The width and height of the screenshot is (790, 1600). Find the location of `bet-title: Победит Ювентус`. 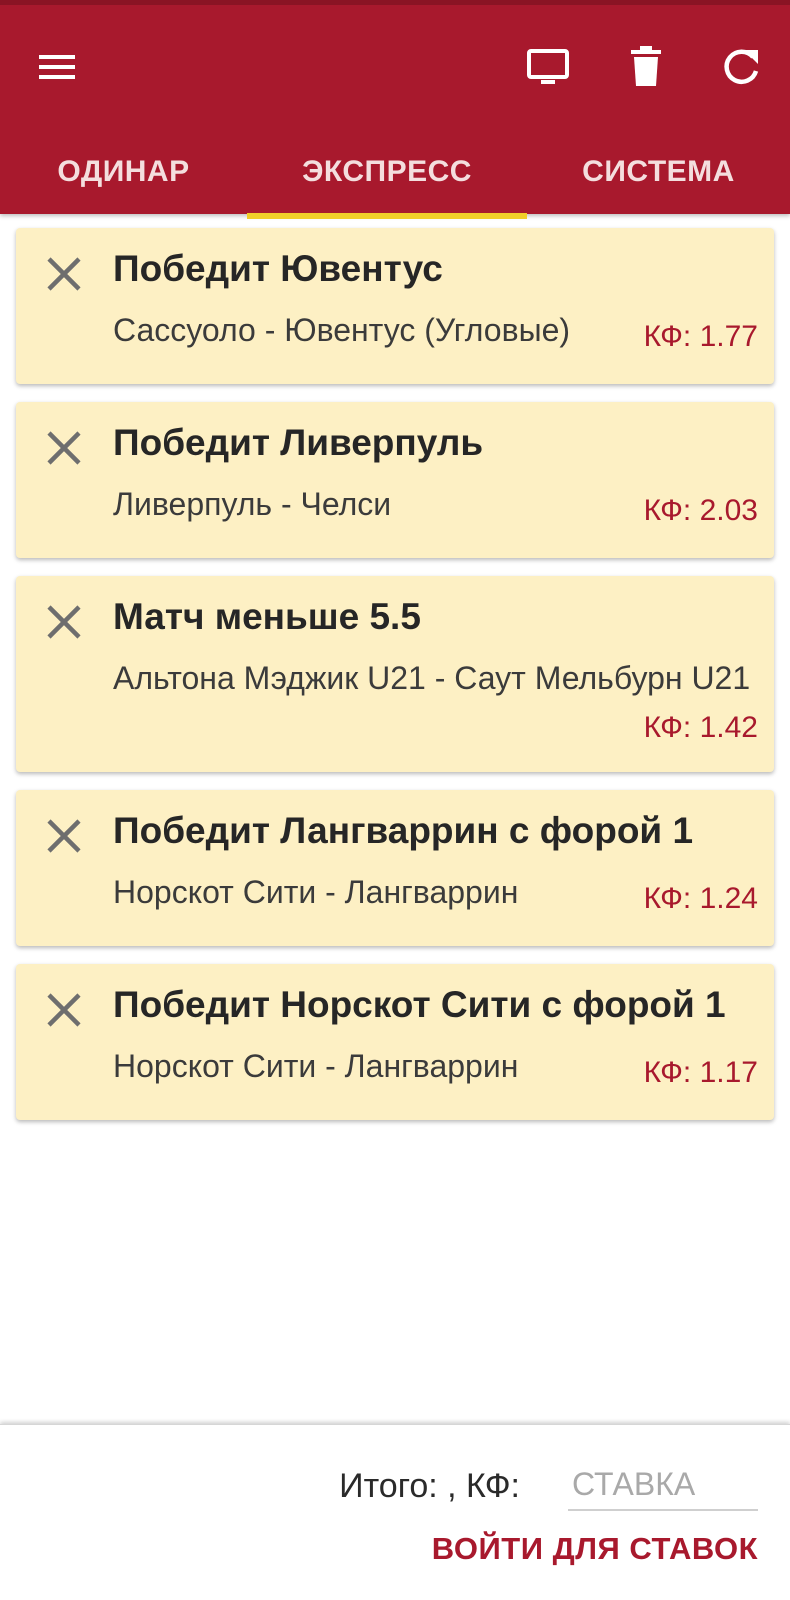

bet-title: Победит Ювентус is located at coordinates (278, 268).